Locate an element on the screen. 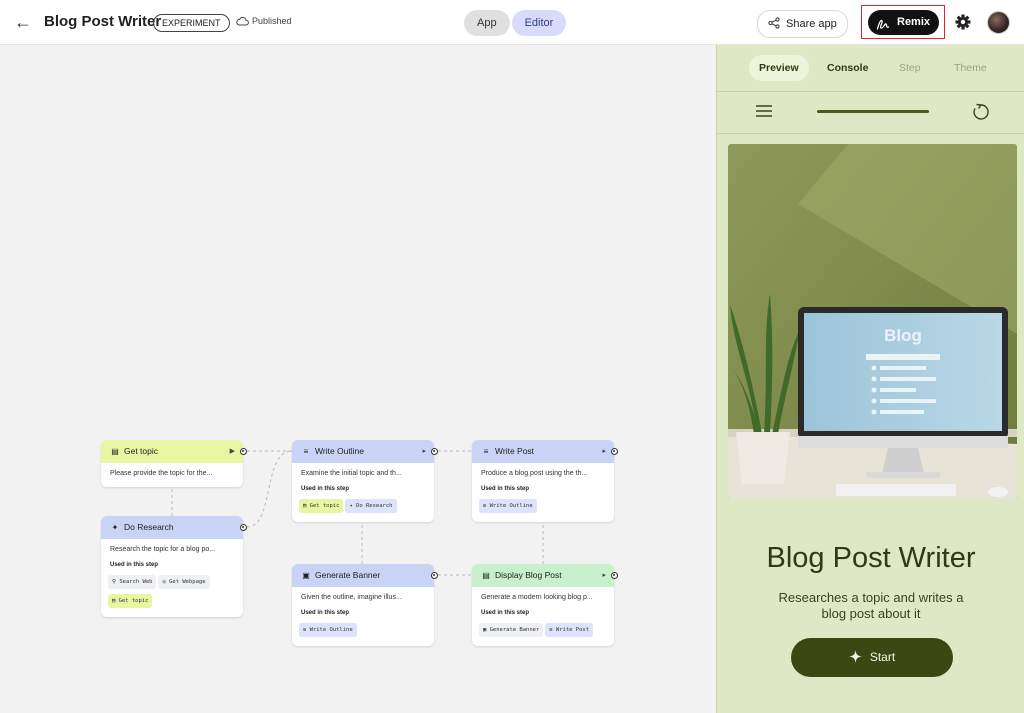 Image resolution: width=1024 pixels, height=713 pixels. tool-chips: ⚲ Search Web ◎ Get Webpage ▤ Get topic is located at coordinates (172, 592).